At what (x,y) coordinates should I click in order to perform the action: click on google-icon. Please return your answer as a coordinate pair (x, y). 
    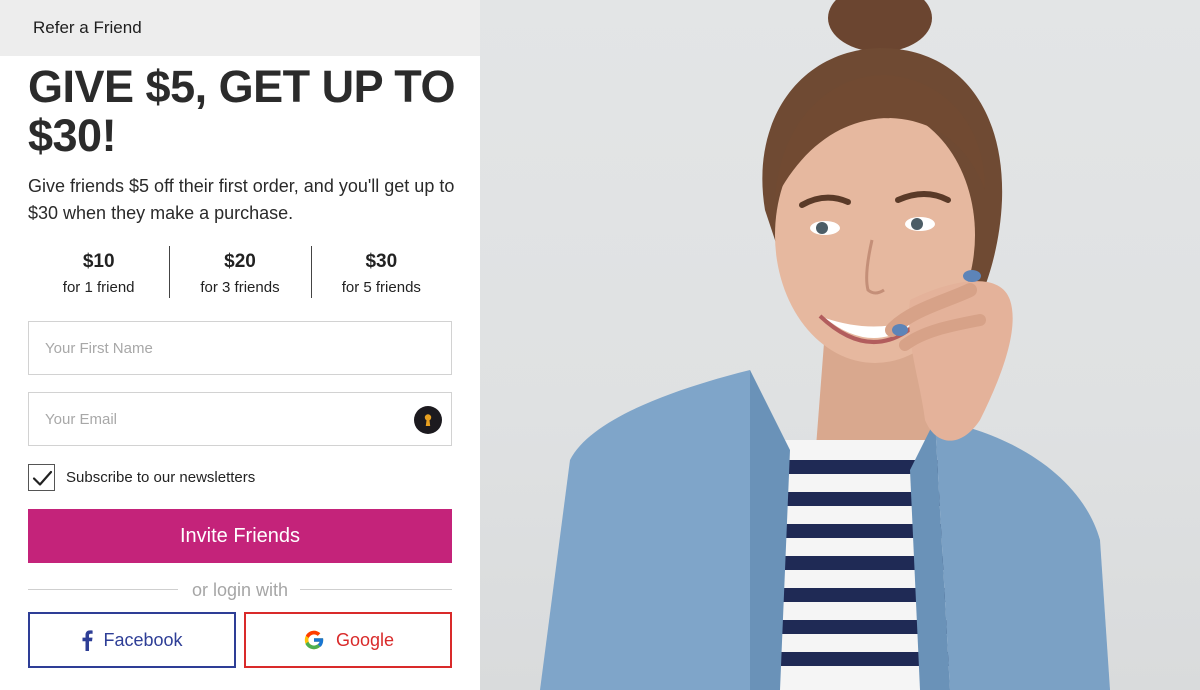
    Looking at the image, I should click on (314, 640).